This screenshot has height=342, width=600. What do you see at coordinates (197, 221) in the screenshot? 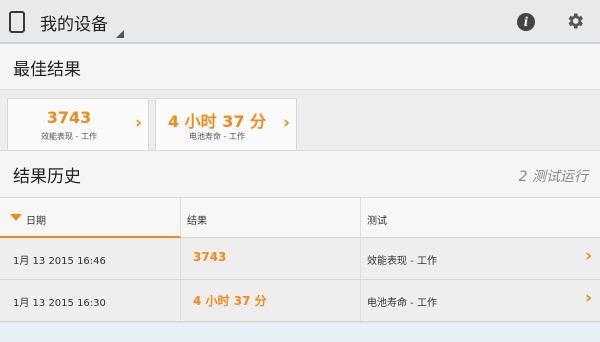
I see `column-label: 结果` at bounding box center [197, 221].